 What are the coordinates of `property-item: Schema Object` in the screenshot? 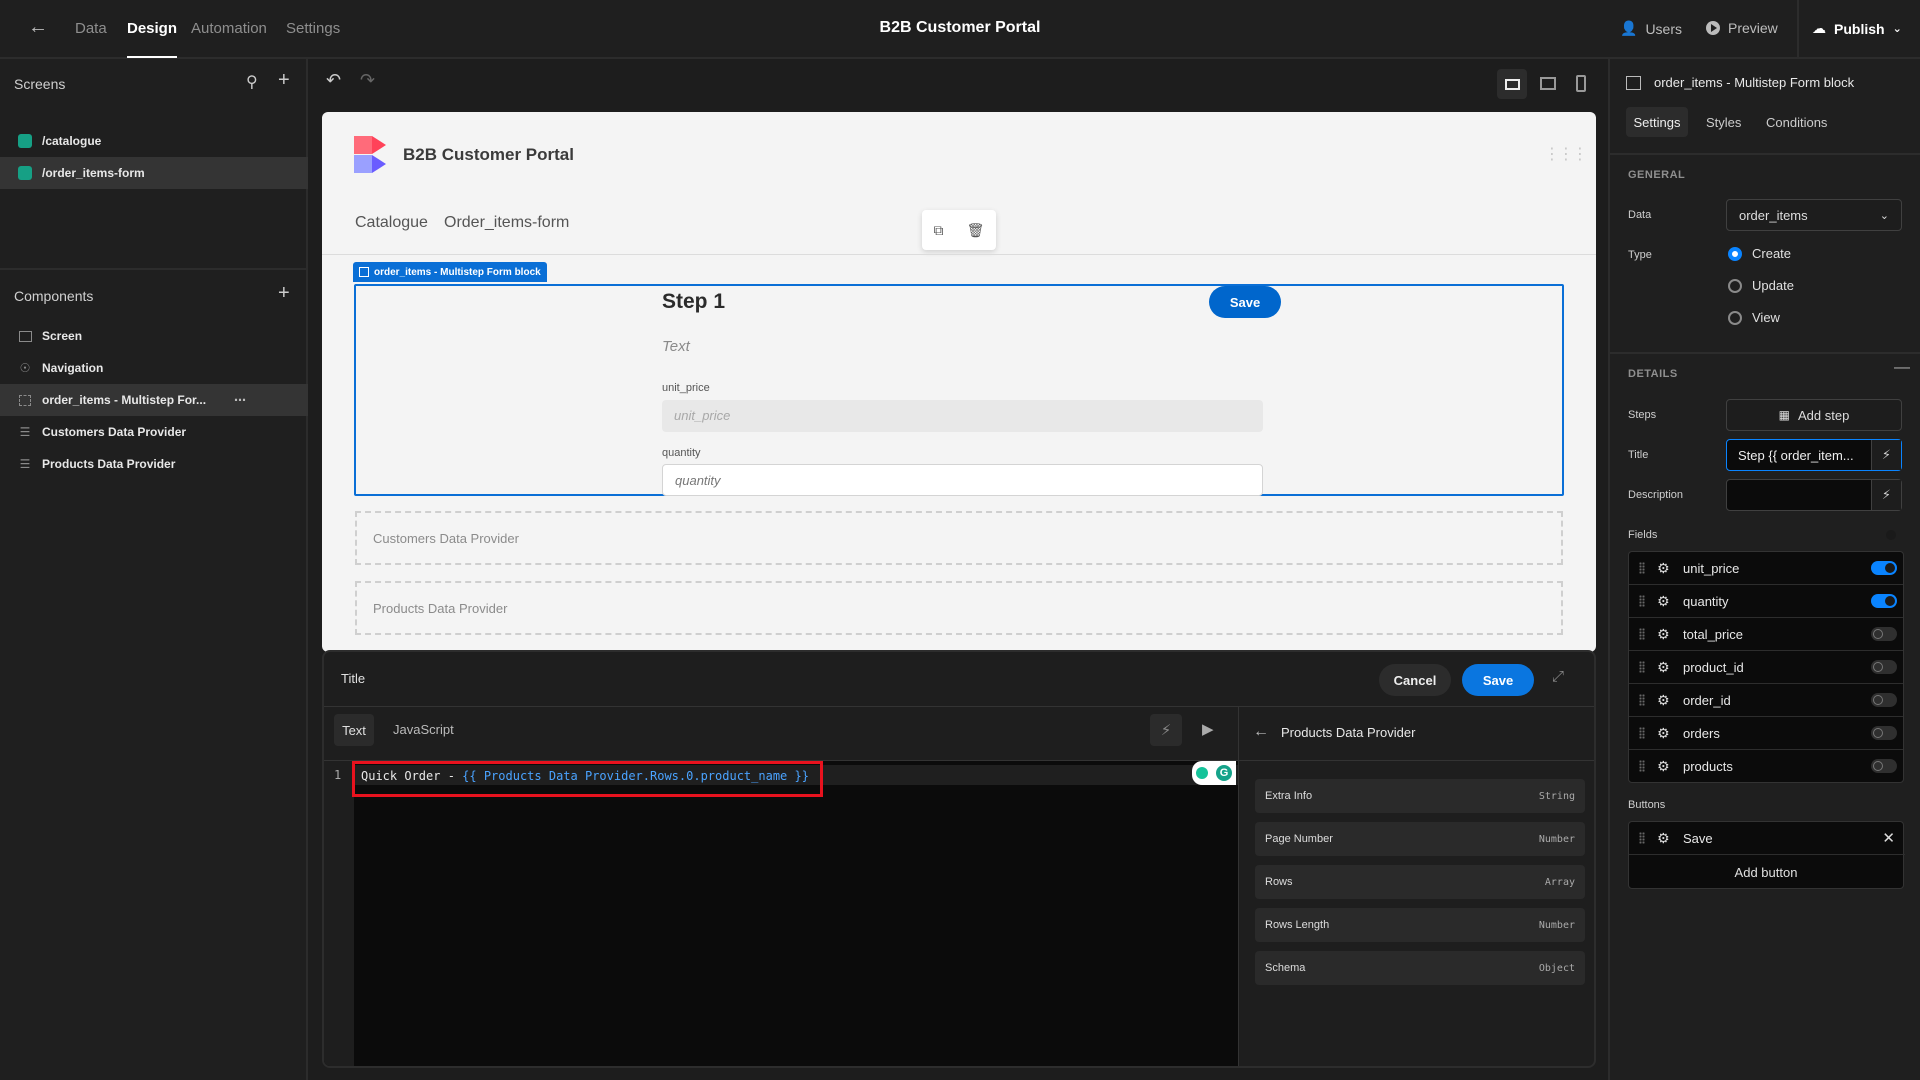 It's located at (1420, 968).